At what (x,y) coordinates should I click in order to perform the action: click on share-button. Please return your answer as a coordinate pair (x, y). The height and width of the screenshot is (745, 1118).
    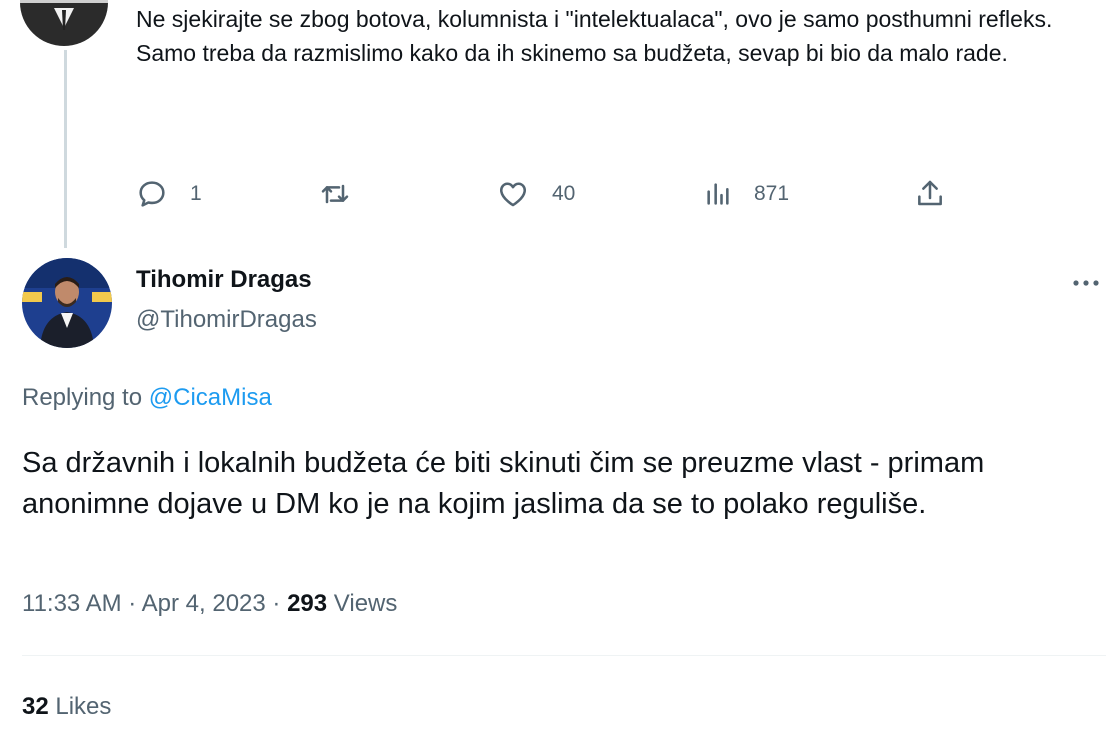
    Looking at the image, I should click on (930, 194).